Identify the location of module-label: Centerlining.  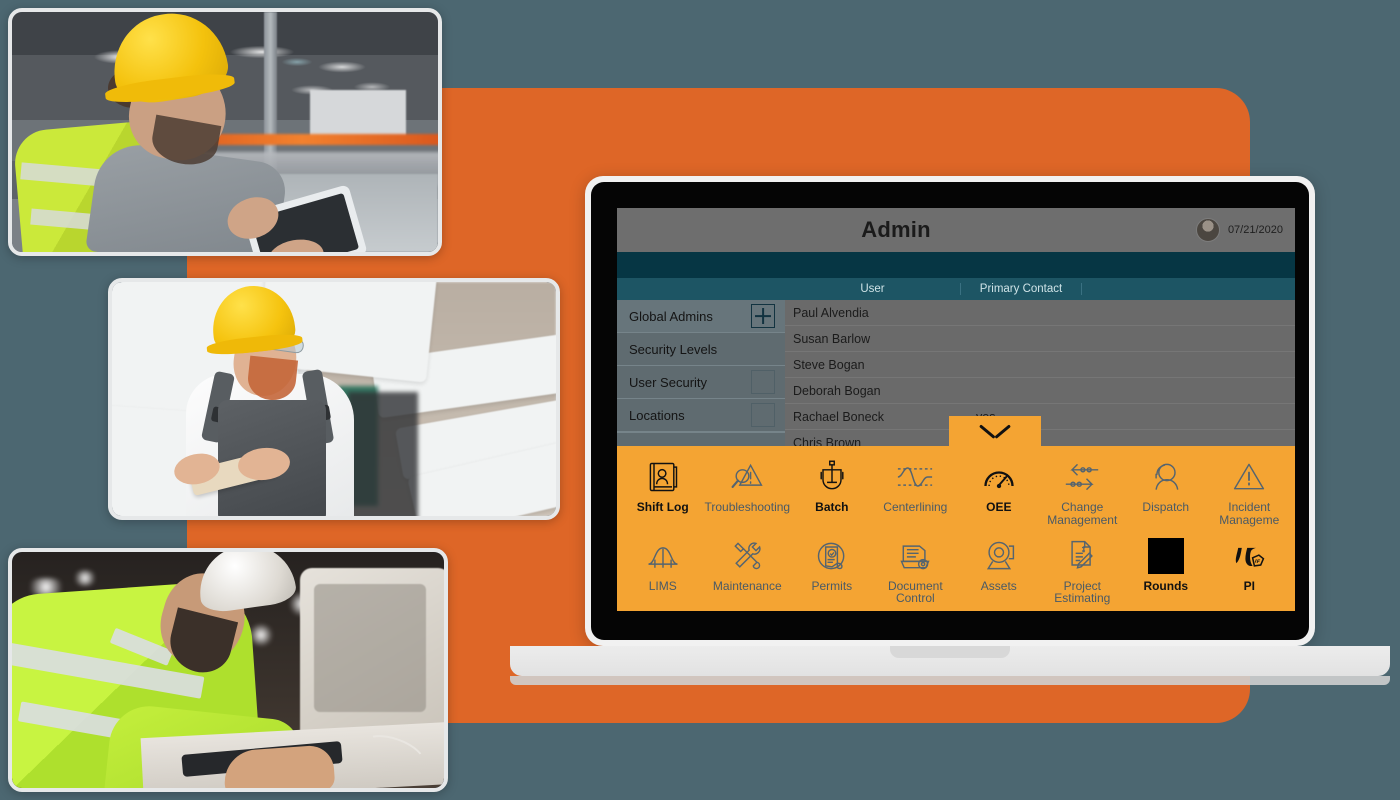
(915, 507).